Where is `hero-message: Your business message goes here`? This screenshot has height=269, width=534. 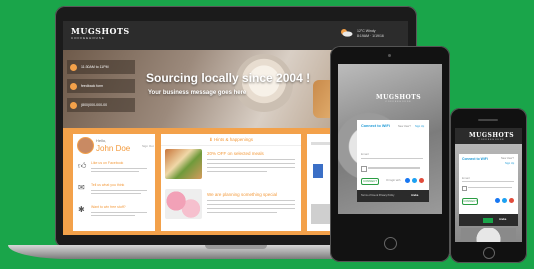 hero-message: Your business message goes here is located at coordinates (197, 93).